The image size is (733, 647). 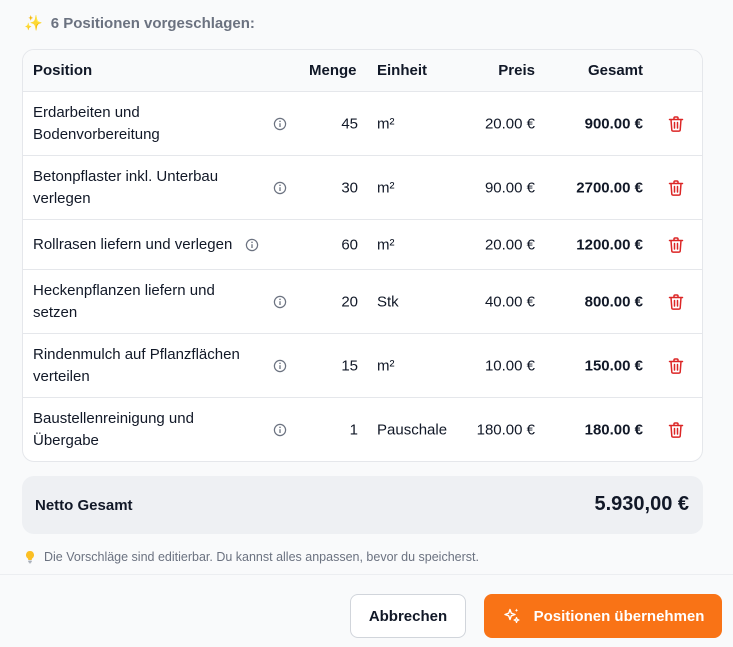 What do you see at coordinates (509, 301) in the screenshot?
I see `price-value: 40.00 €` at bounding box center [509, 301].